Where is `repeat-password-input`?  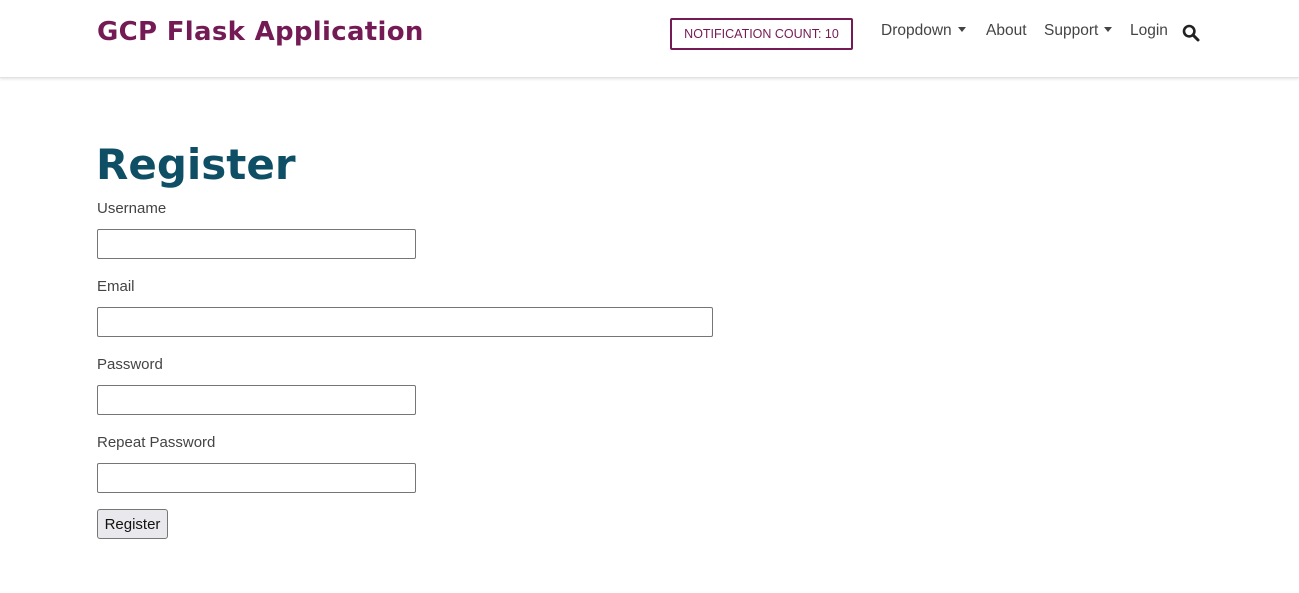
repeat-password-input is located at coordinates (256, 478).